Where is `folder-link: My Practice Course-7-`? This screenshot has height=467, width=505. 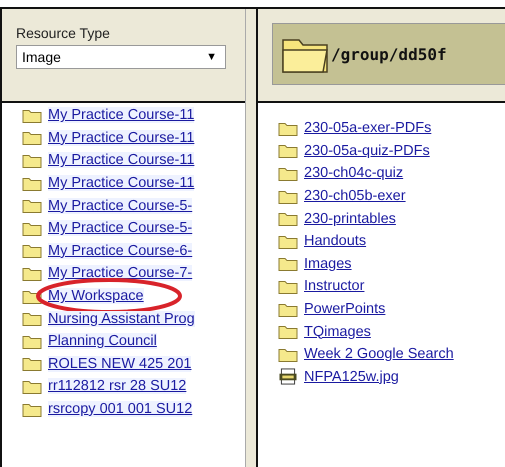 folder-link: My Practice Course-7- is located at coordinates (120, 273).